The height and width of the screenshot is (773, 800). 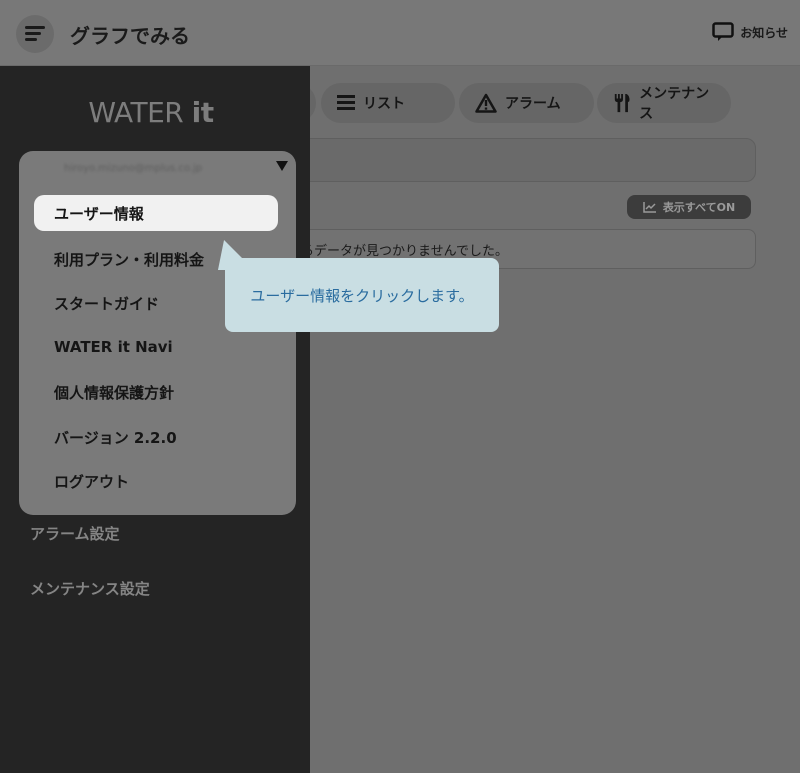 What do you see at coordinates (129, 259) in the screenshot?
I see `menu-item-plan-pricing: 利用プラン・利用料金` at bounding box center [129, 259].